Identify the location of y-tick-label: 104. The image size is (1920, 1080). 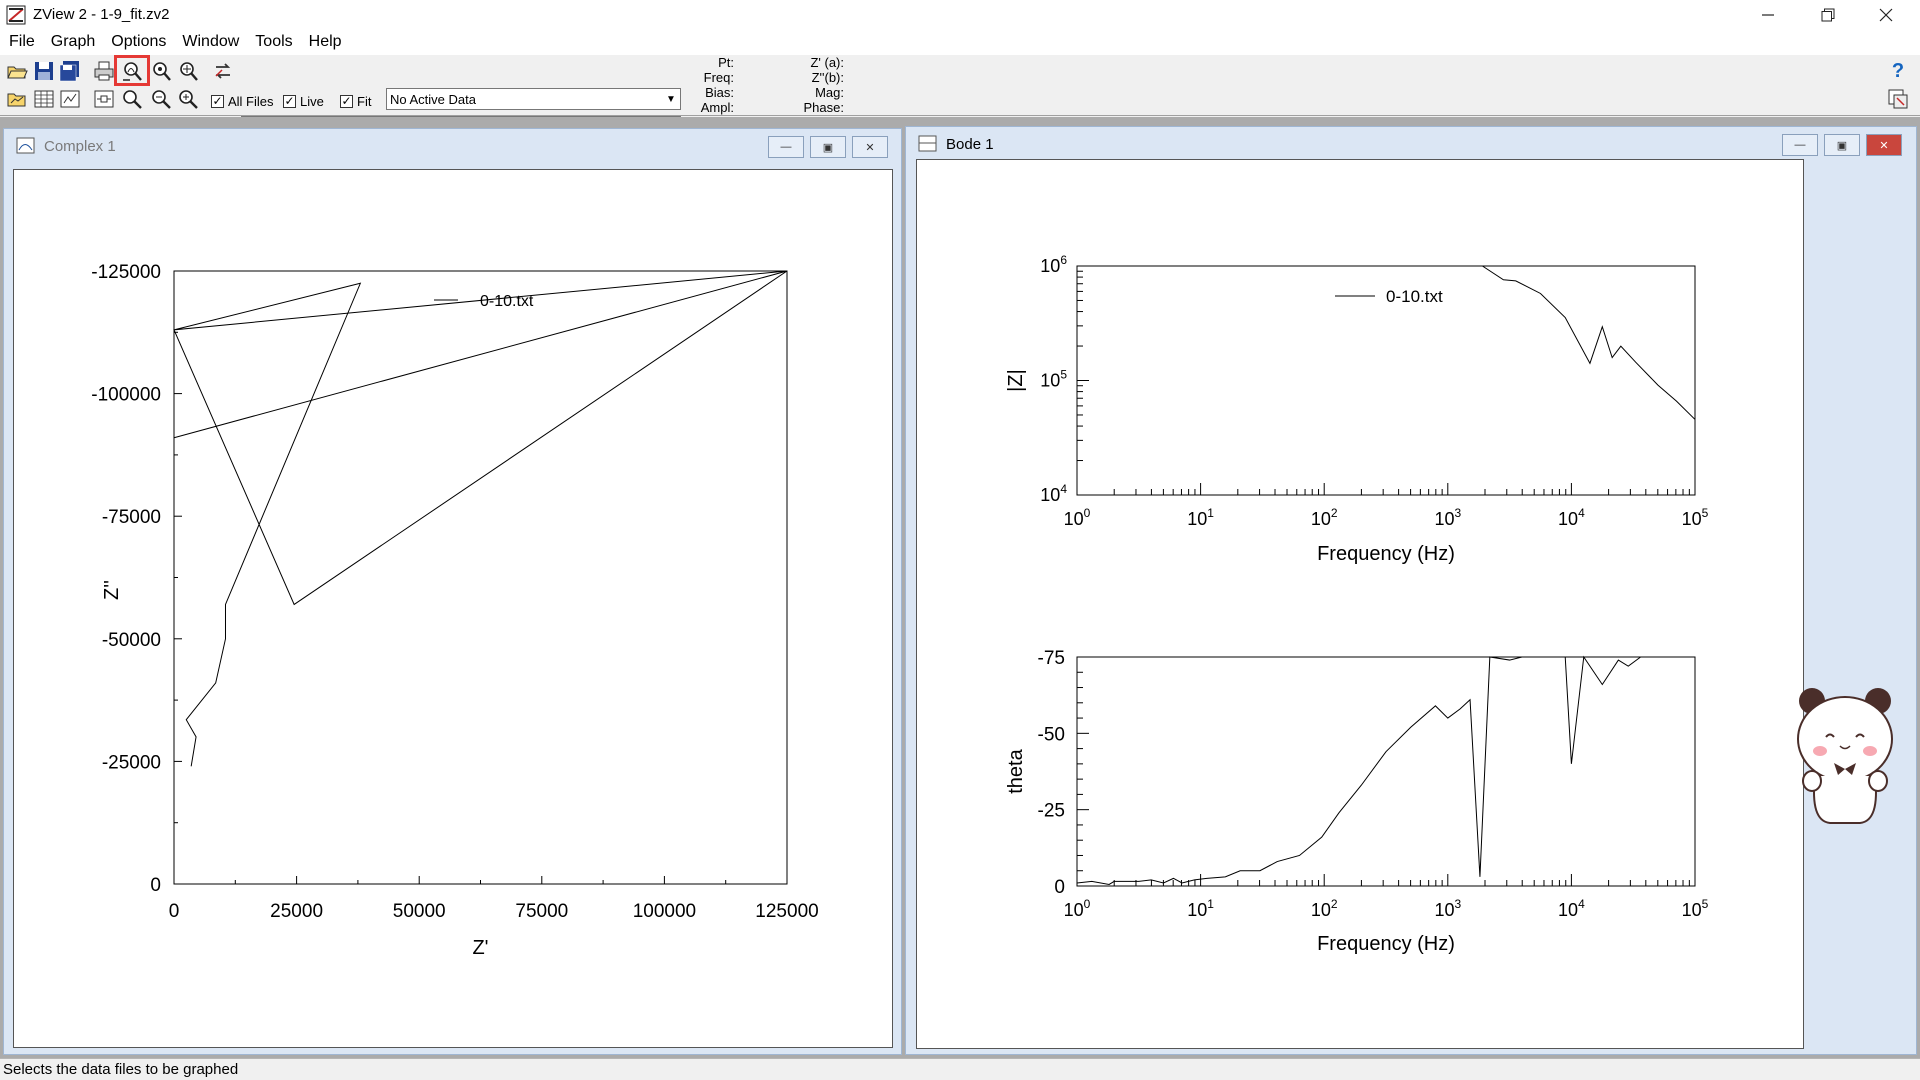
(1053, 493).